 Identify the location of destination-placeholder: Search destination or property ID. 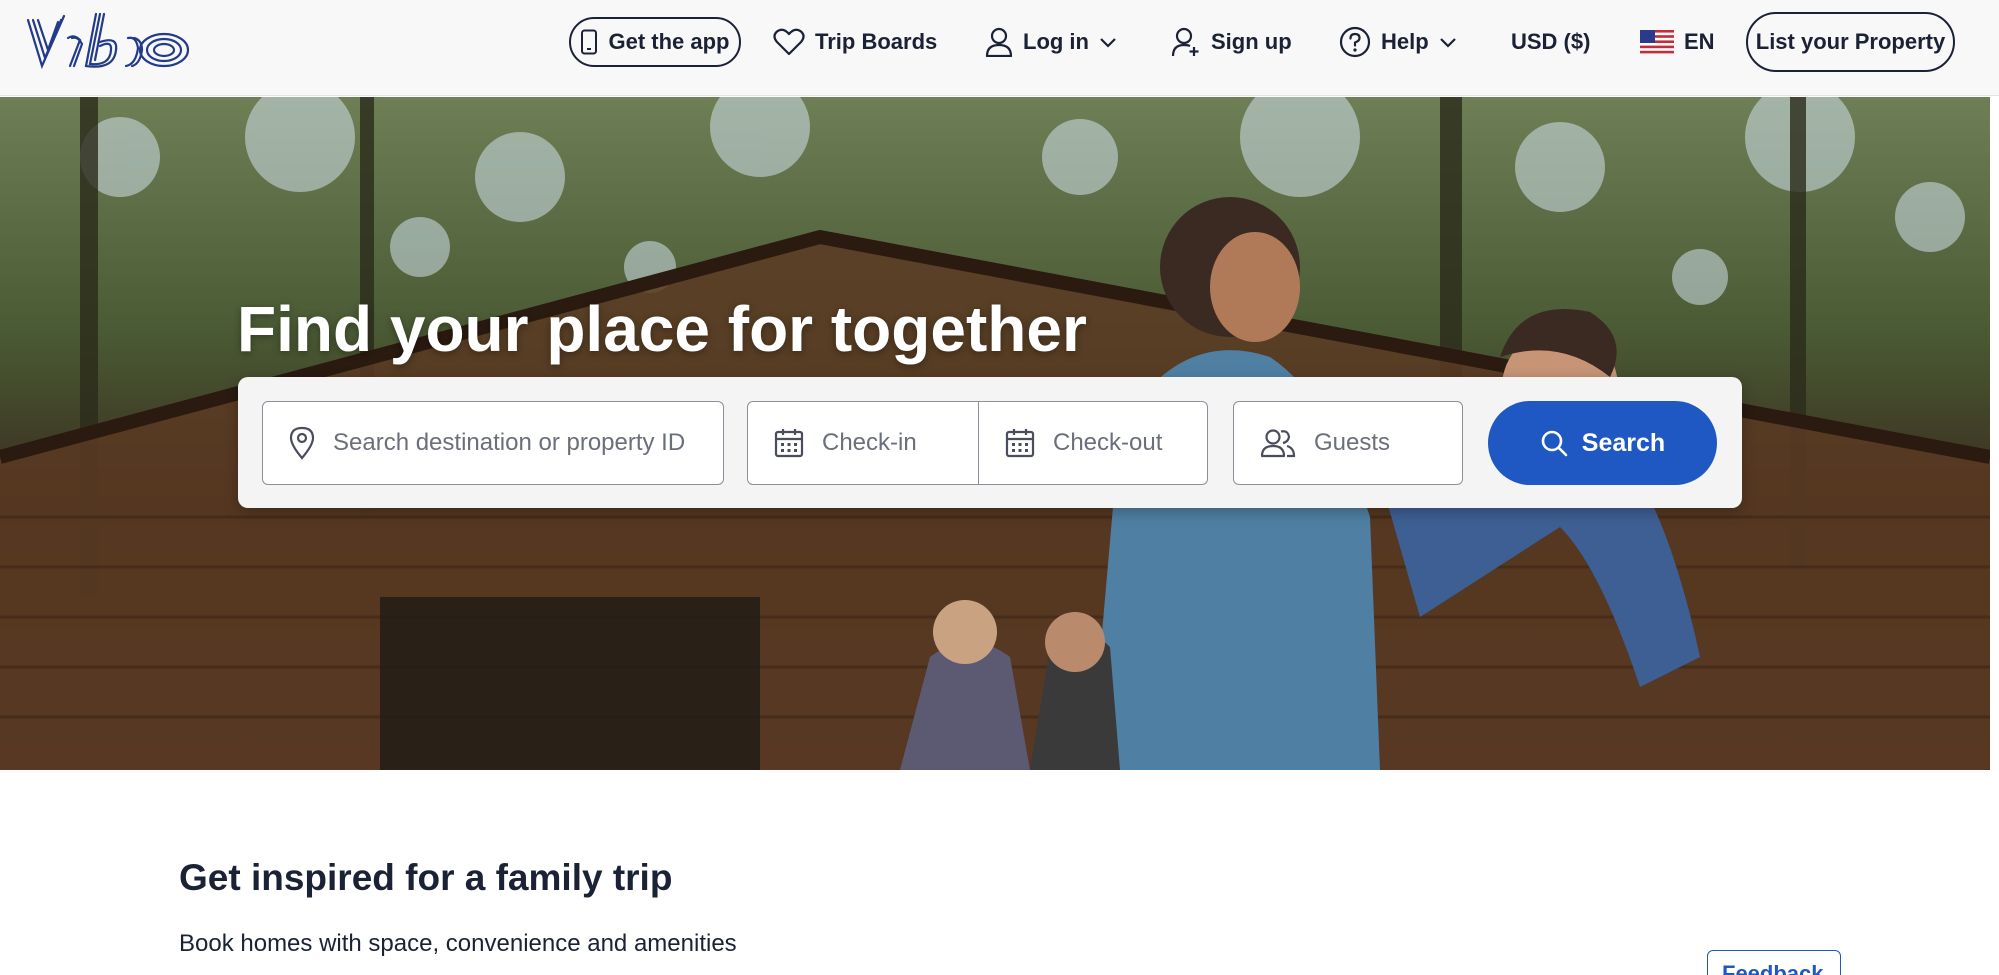
(509, 442).